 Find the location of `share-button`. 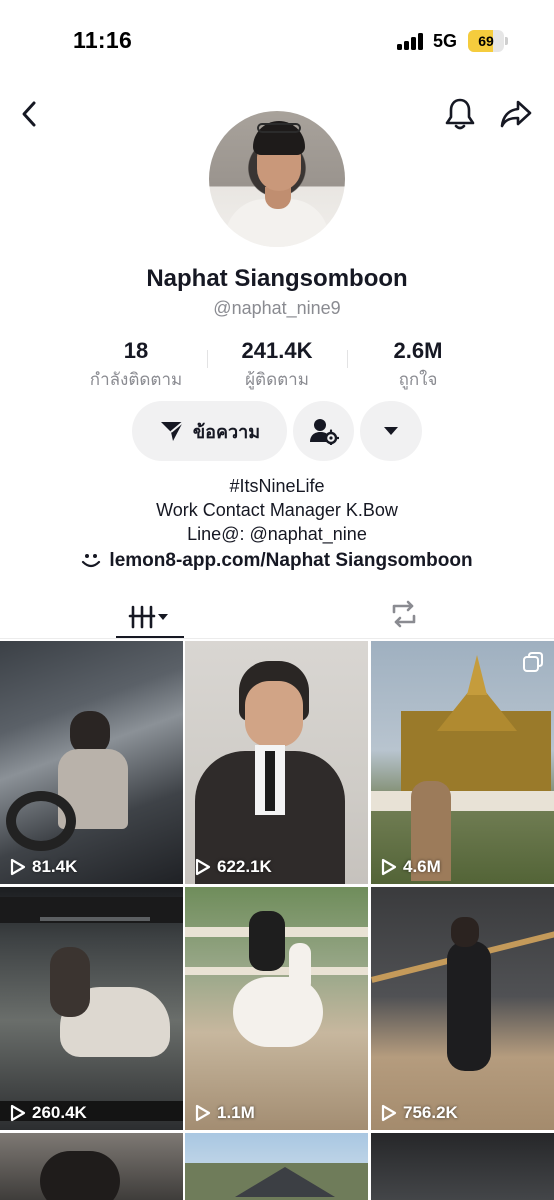

share-button is located at coordinates (516, 114).